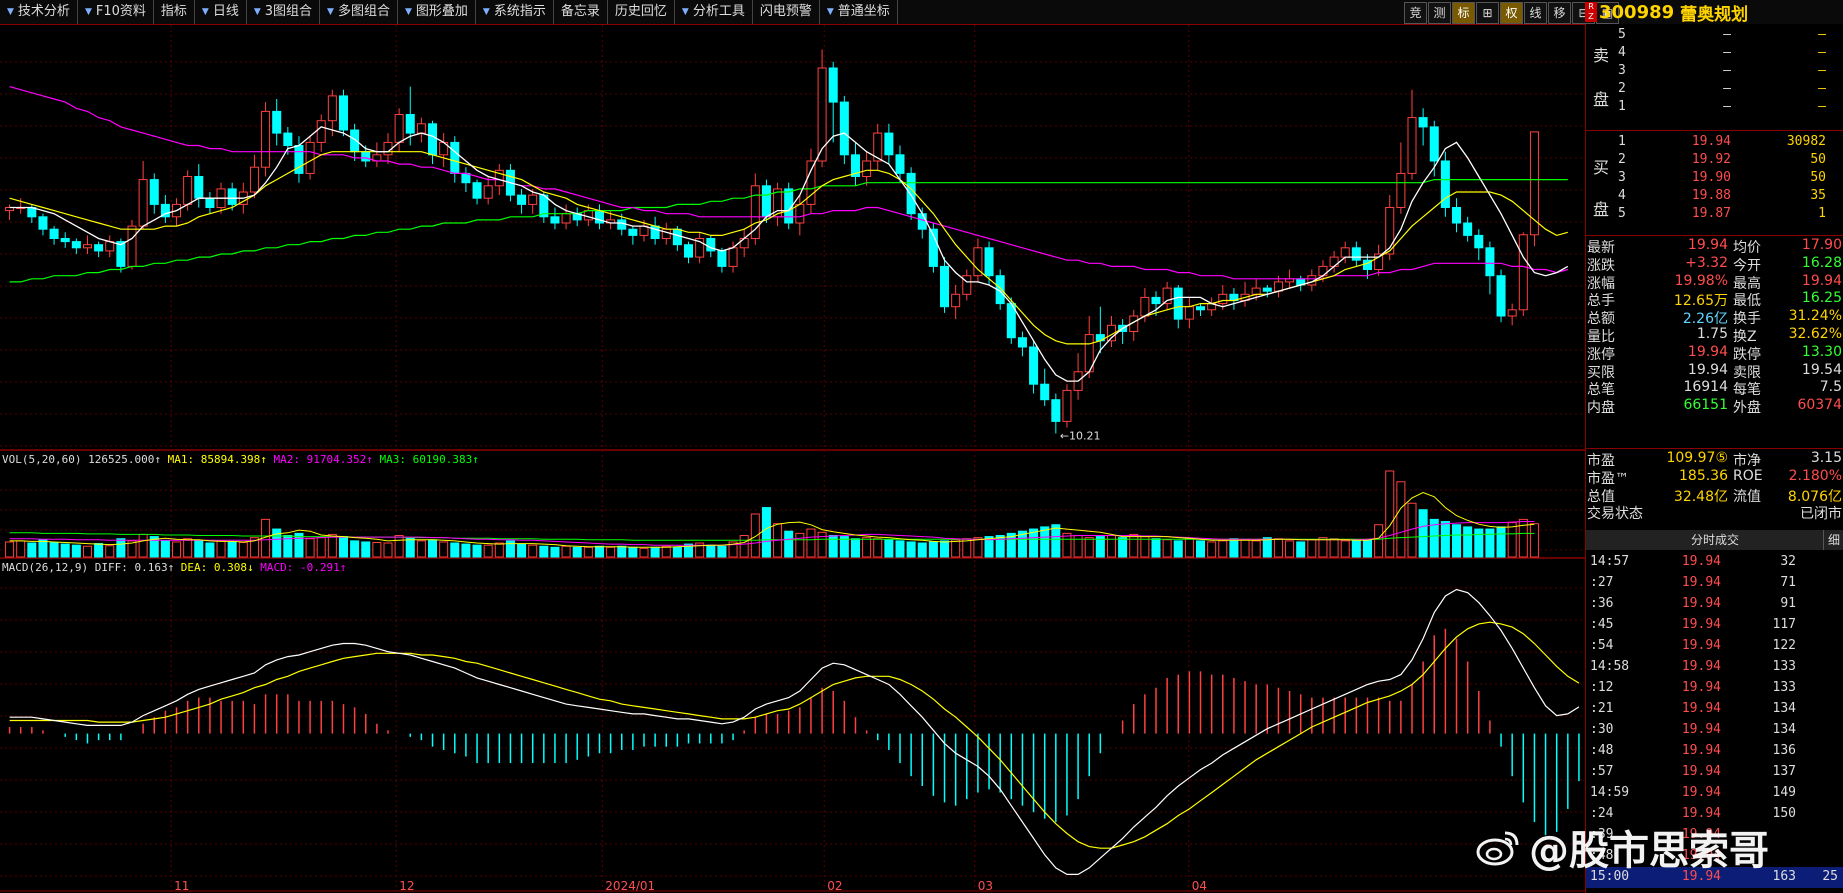  I want to click on quote-l1: 交易状态, so click(1615, 514).